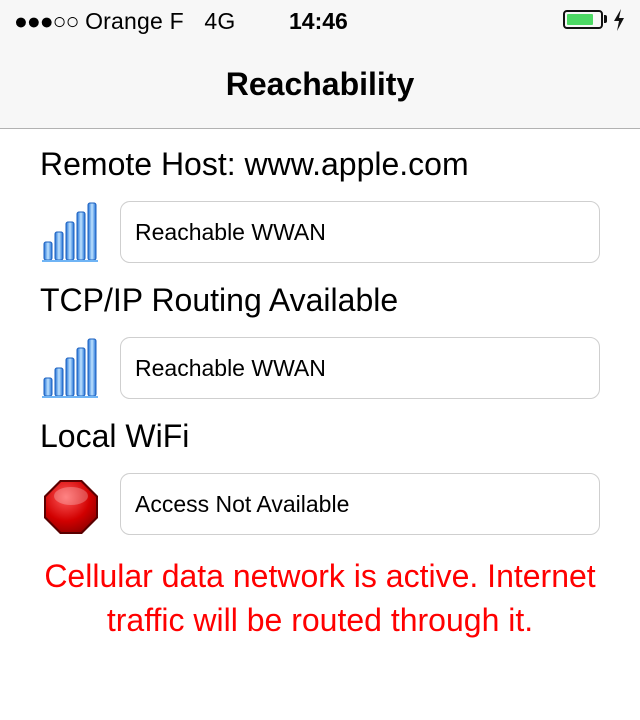 The image size is (640, 720). Describe the element at coordinates (619, 20) in the screenshot. I see `charging-bolt-icon` at that location.